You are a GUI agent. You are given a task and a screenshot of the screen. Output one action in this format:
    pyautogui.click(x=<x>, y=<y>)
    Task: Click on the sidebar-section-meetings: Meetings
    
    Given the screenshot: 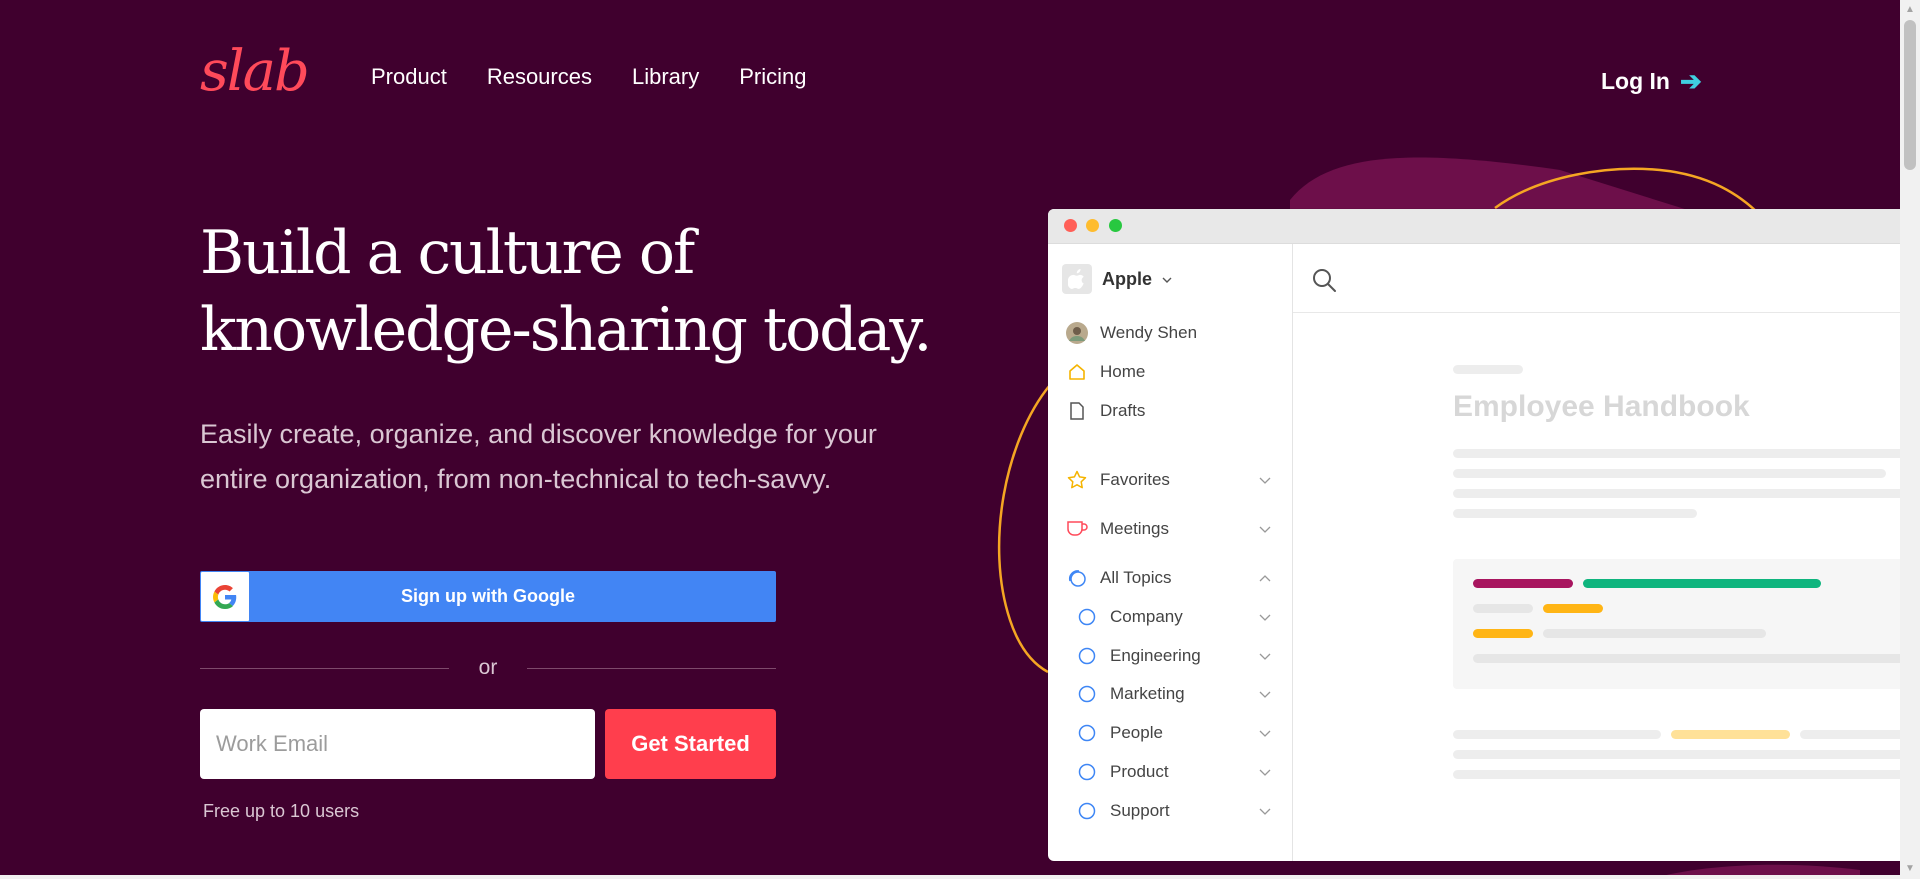 What is the action you would take?
    pyautogui.click(x=1169, y=529)
    